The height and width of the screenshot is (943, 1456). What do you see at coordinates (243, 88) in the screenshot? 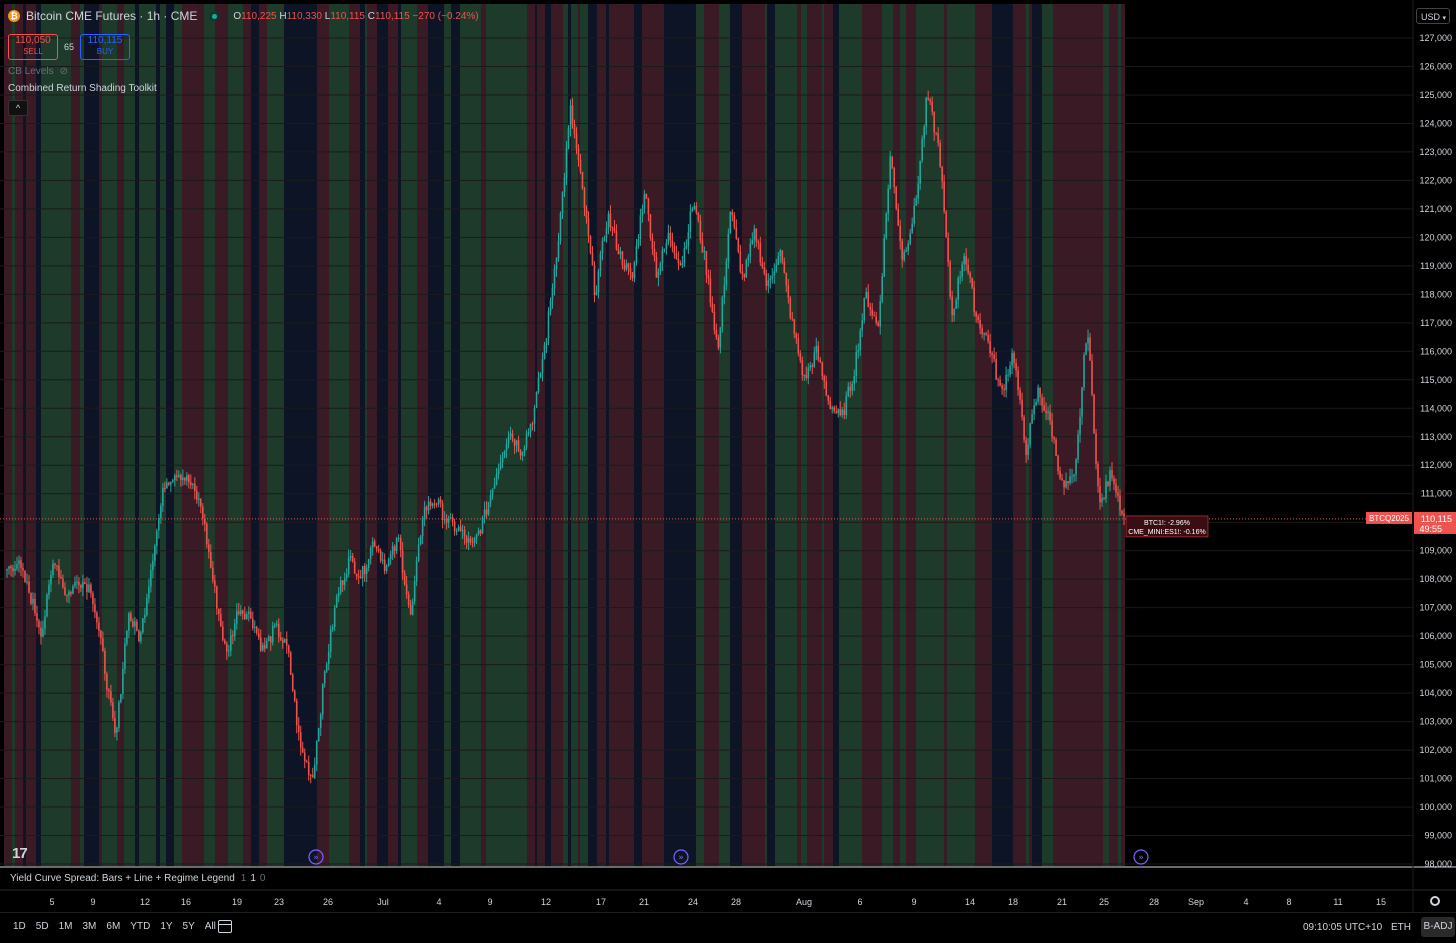
I see `indicator-toolkit: Combined Return Shading Toolkit` at bounding box center [243, 88].